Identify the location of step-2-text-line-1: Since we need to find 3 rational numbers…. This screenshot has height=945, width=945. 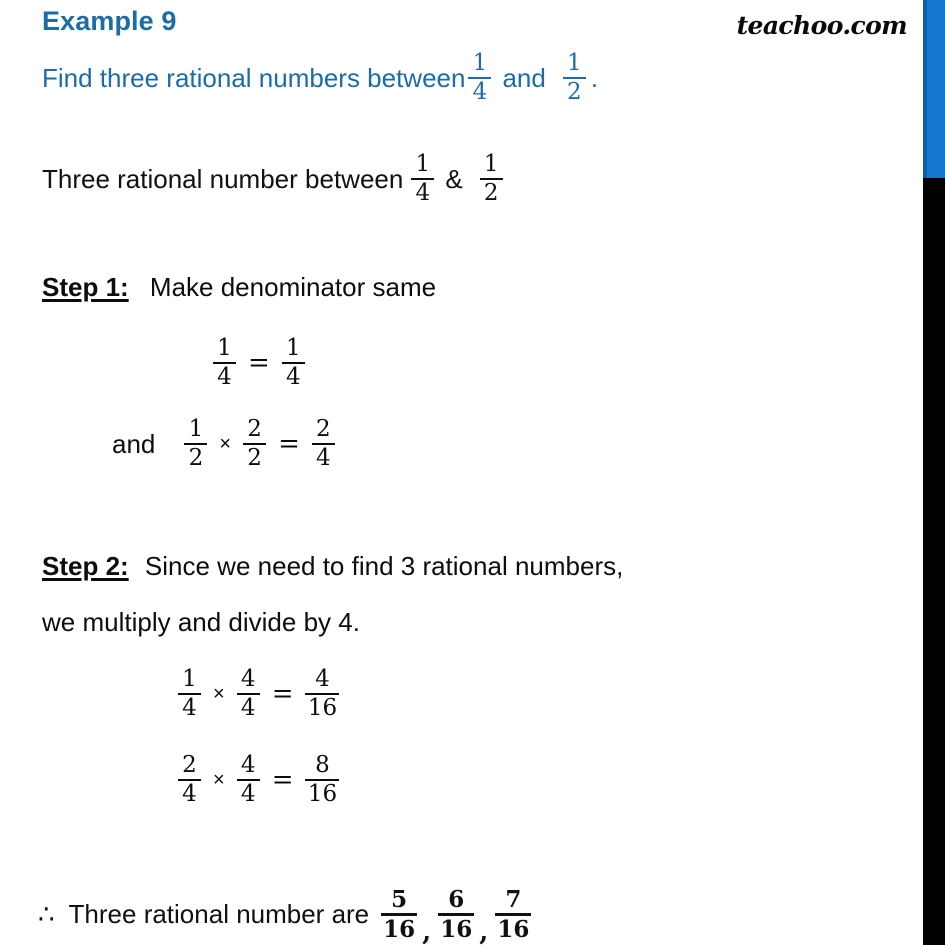
(384, 566).